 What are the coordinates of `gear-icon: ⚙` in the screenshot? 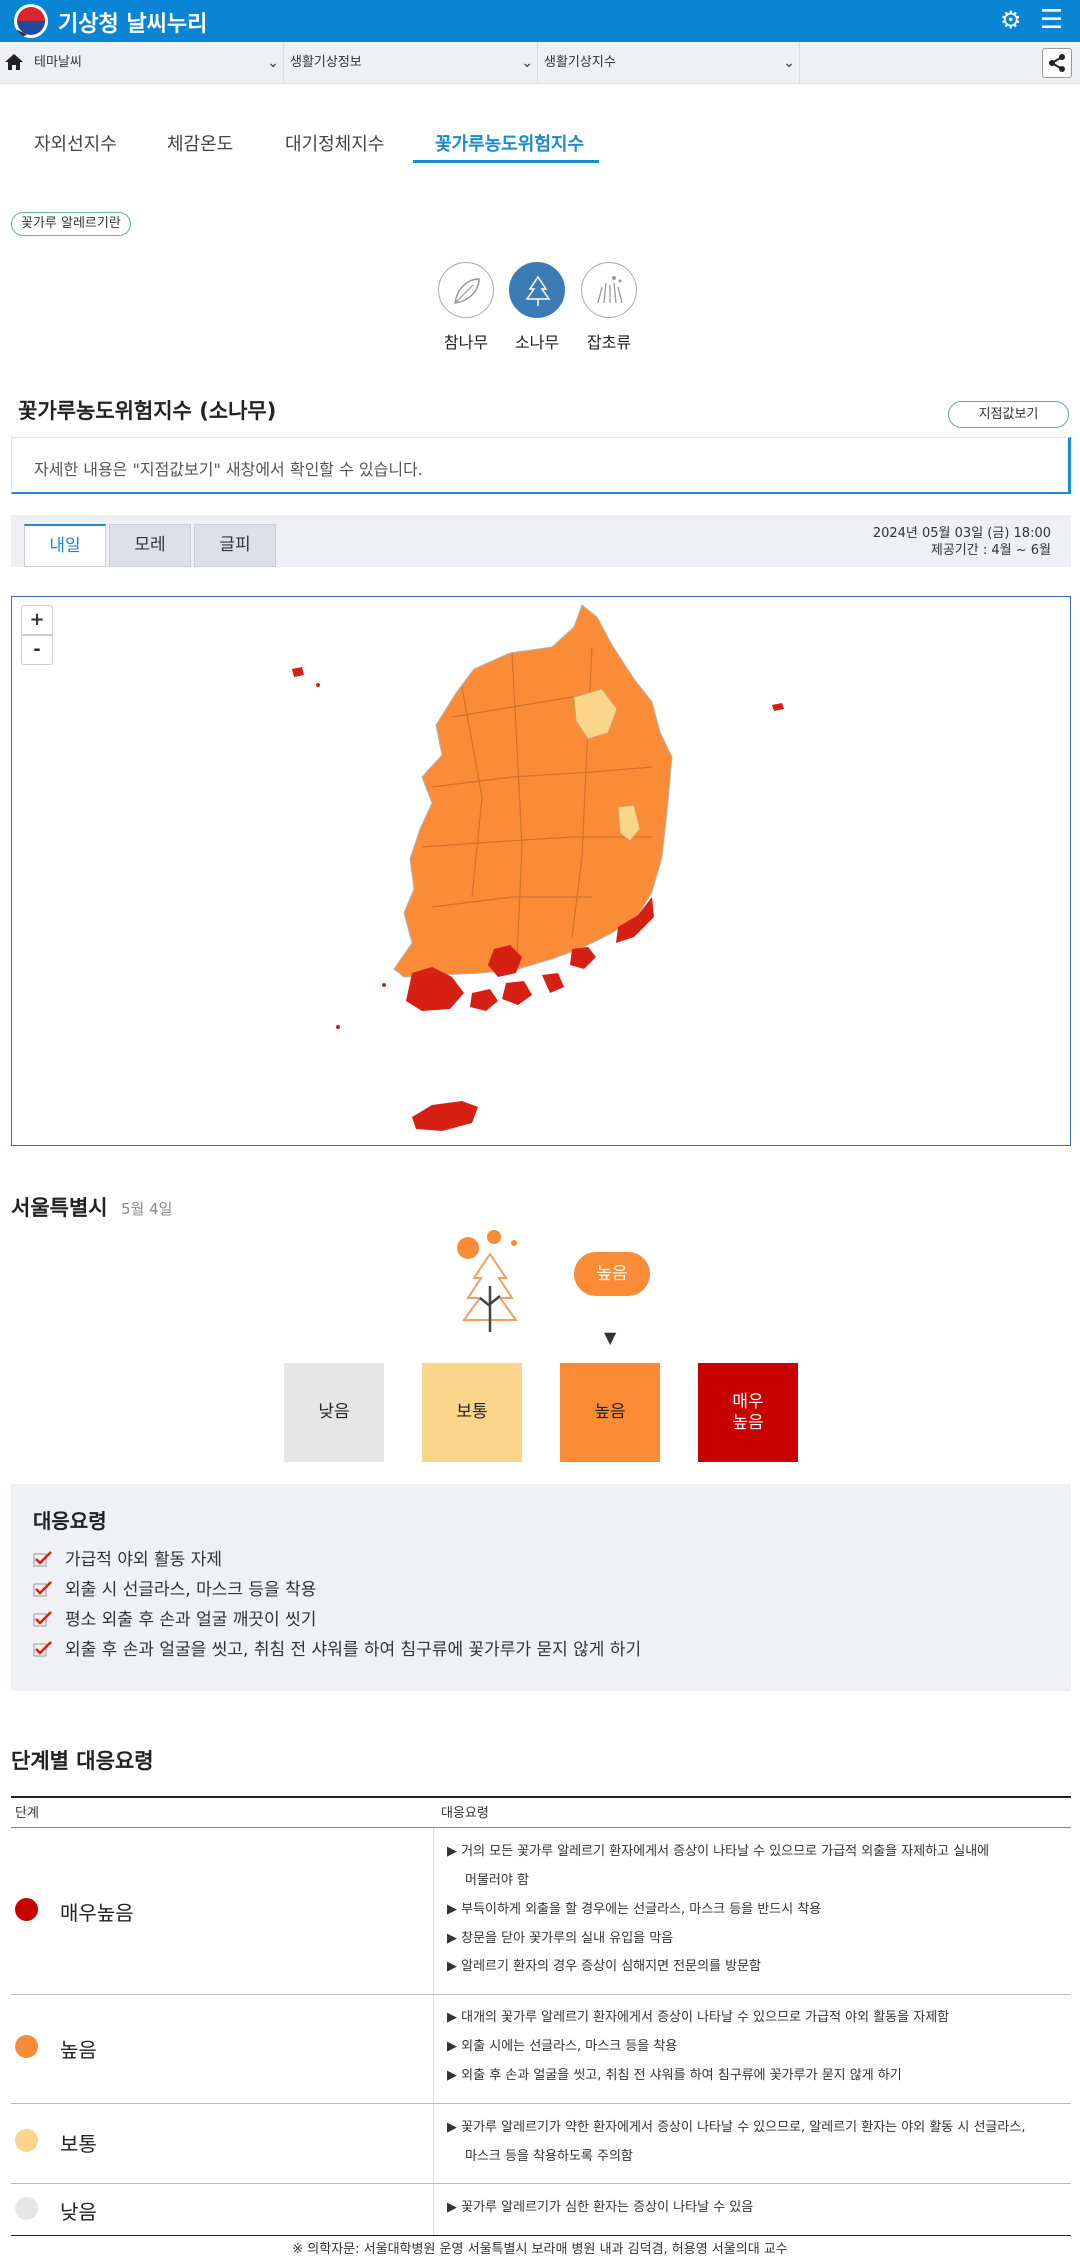 It's located at (1011, 20).